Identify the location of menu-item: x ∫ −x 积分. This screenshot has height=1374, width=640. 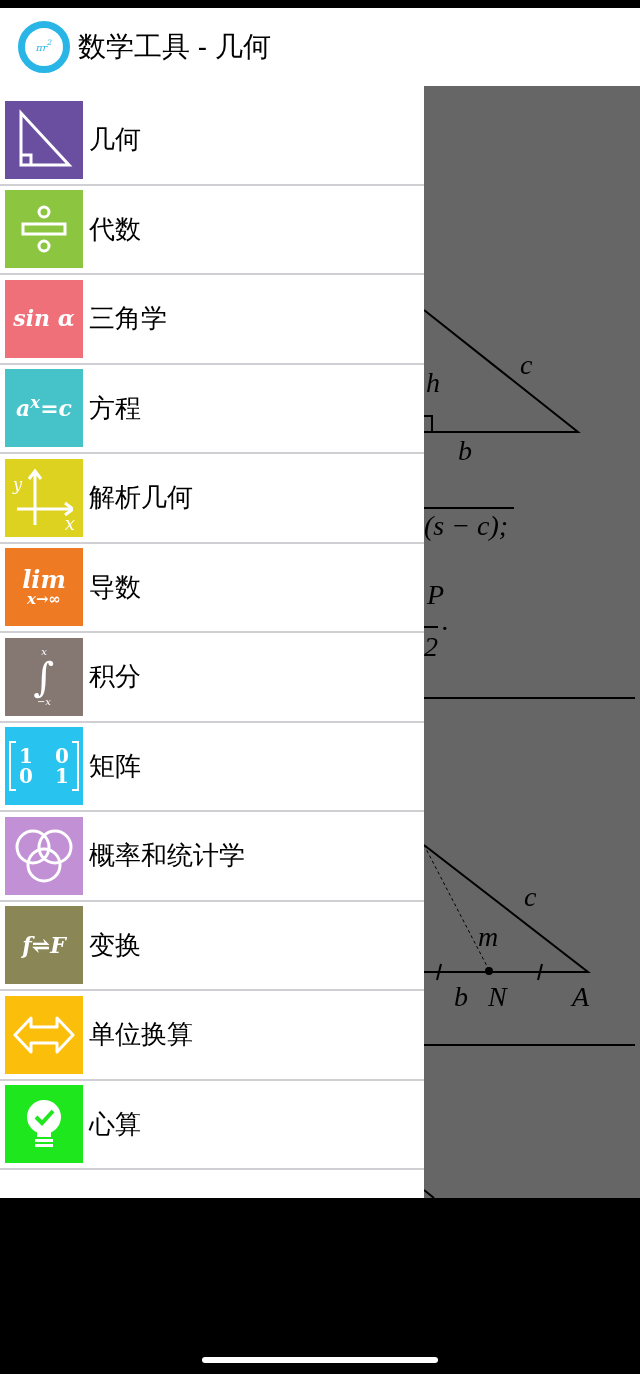
(212, 678).